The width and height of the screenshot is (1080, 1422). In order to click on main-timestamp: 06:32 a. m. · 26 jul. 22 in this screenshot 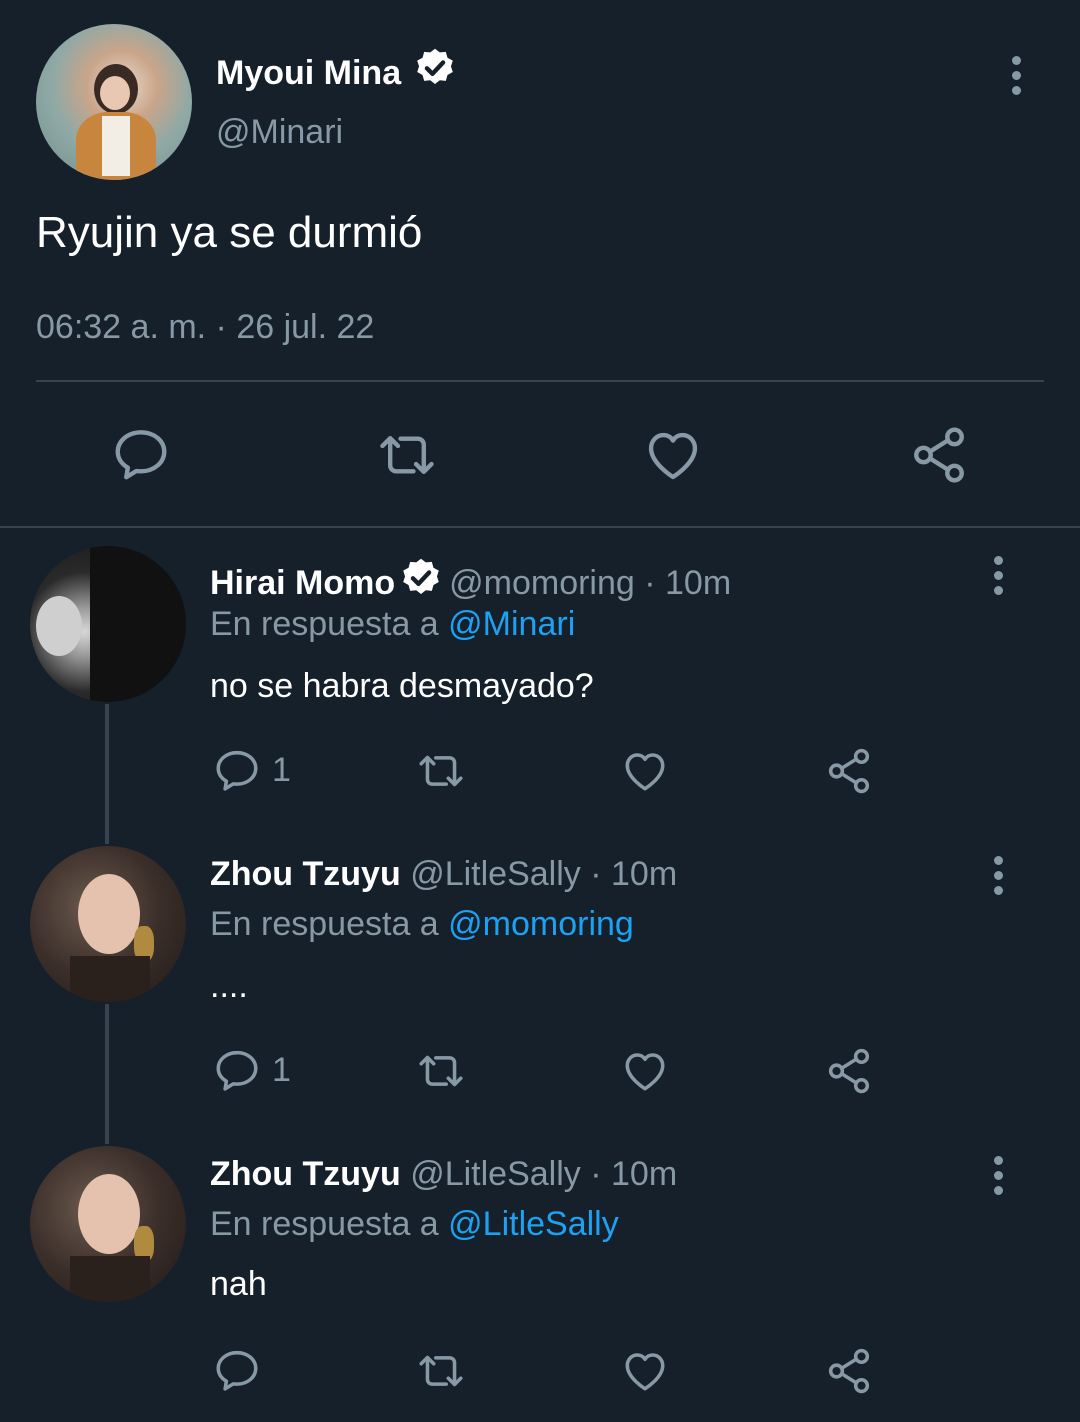, I will do `click(205, 327)`.